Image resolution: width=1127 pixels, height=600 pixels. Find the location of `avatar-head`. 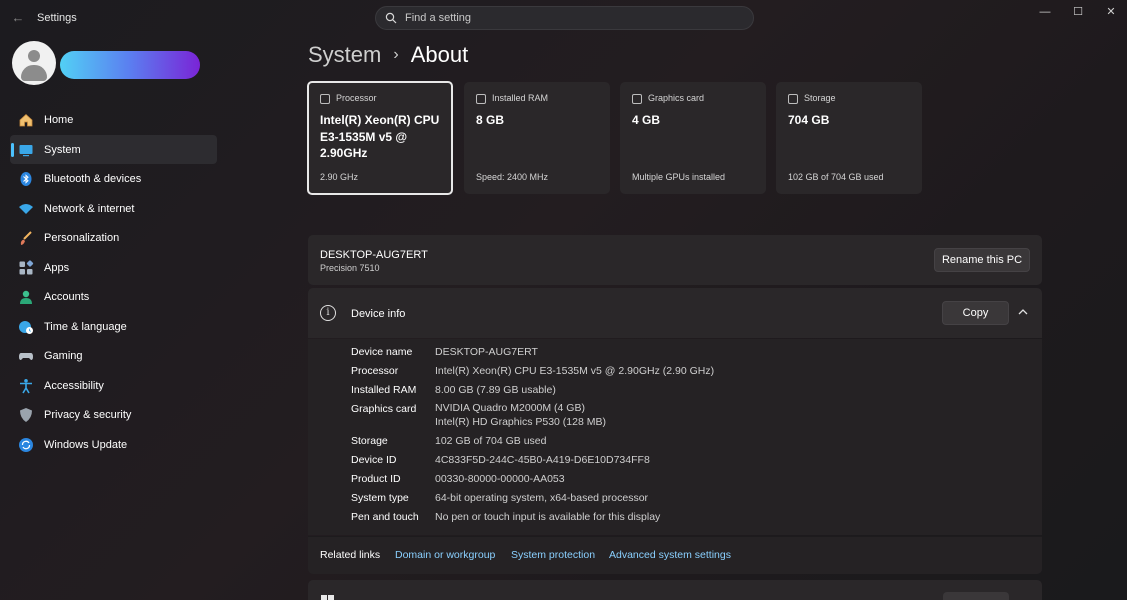

avatar-head is located at coordinates (34, 56).